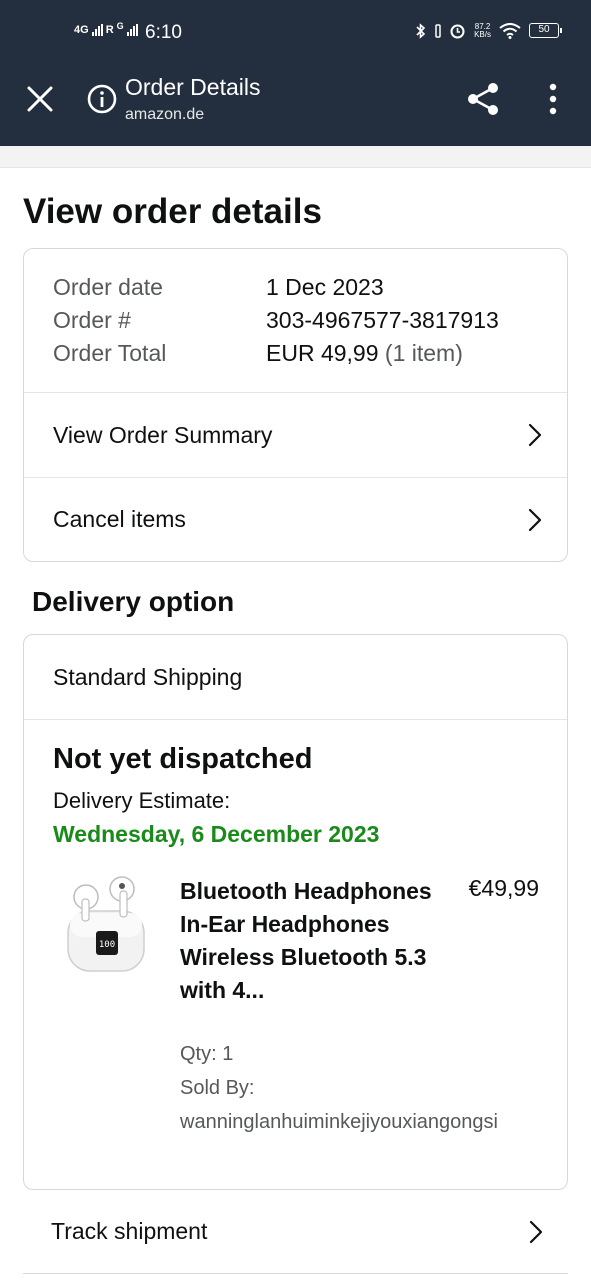 The image size is (591, 1280). I want to click on delivery-estimate-label: Delivery Estimate:, so click(142, 800).